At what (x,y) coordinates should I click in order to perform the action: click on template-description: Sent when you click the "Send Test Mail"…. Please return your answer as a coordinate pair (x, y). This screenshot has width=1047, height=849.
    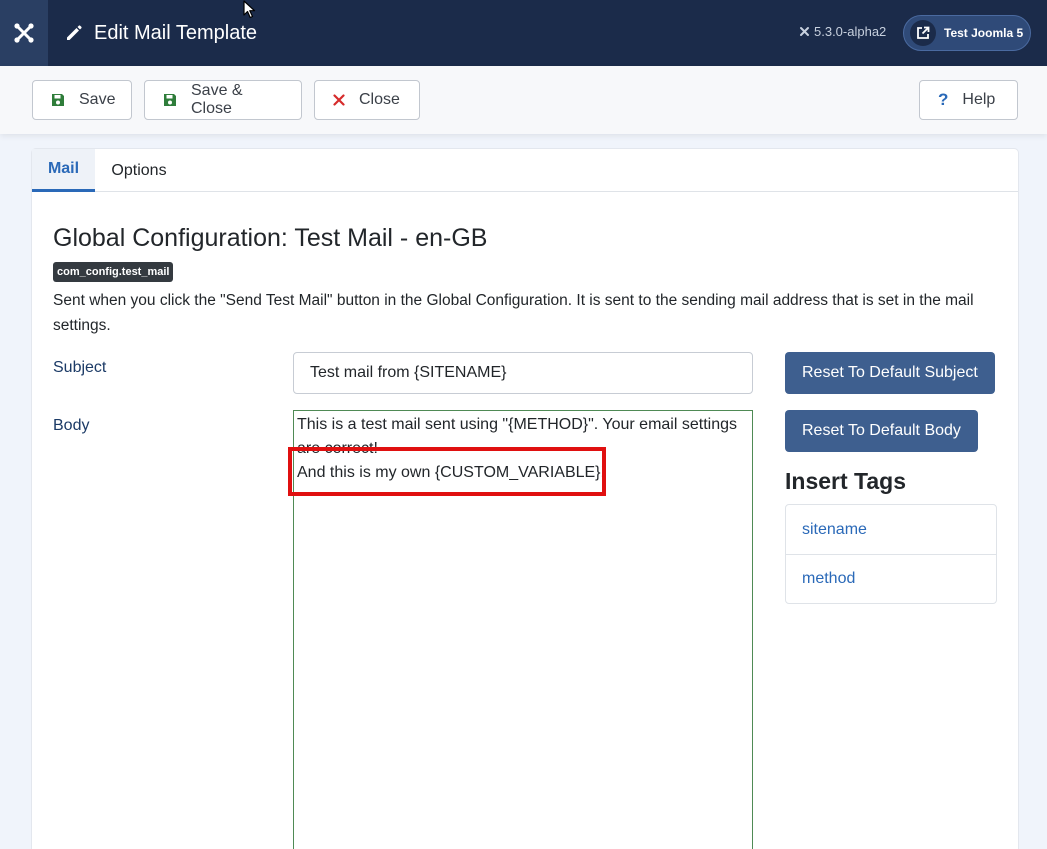
    Looking at the image, I should click on (513, 313).